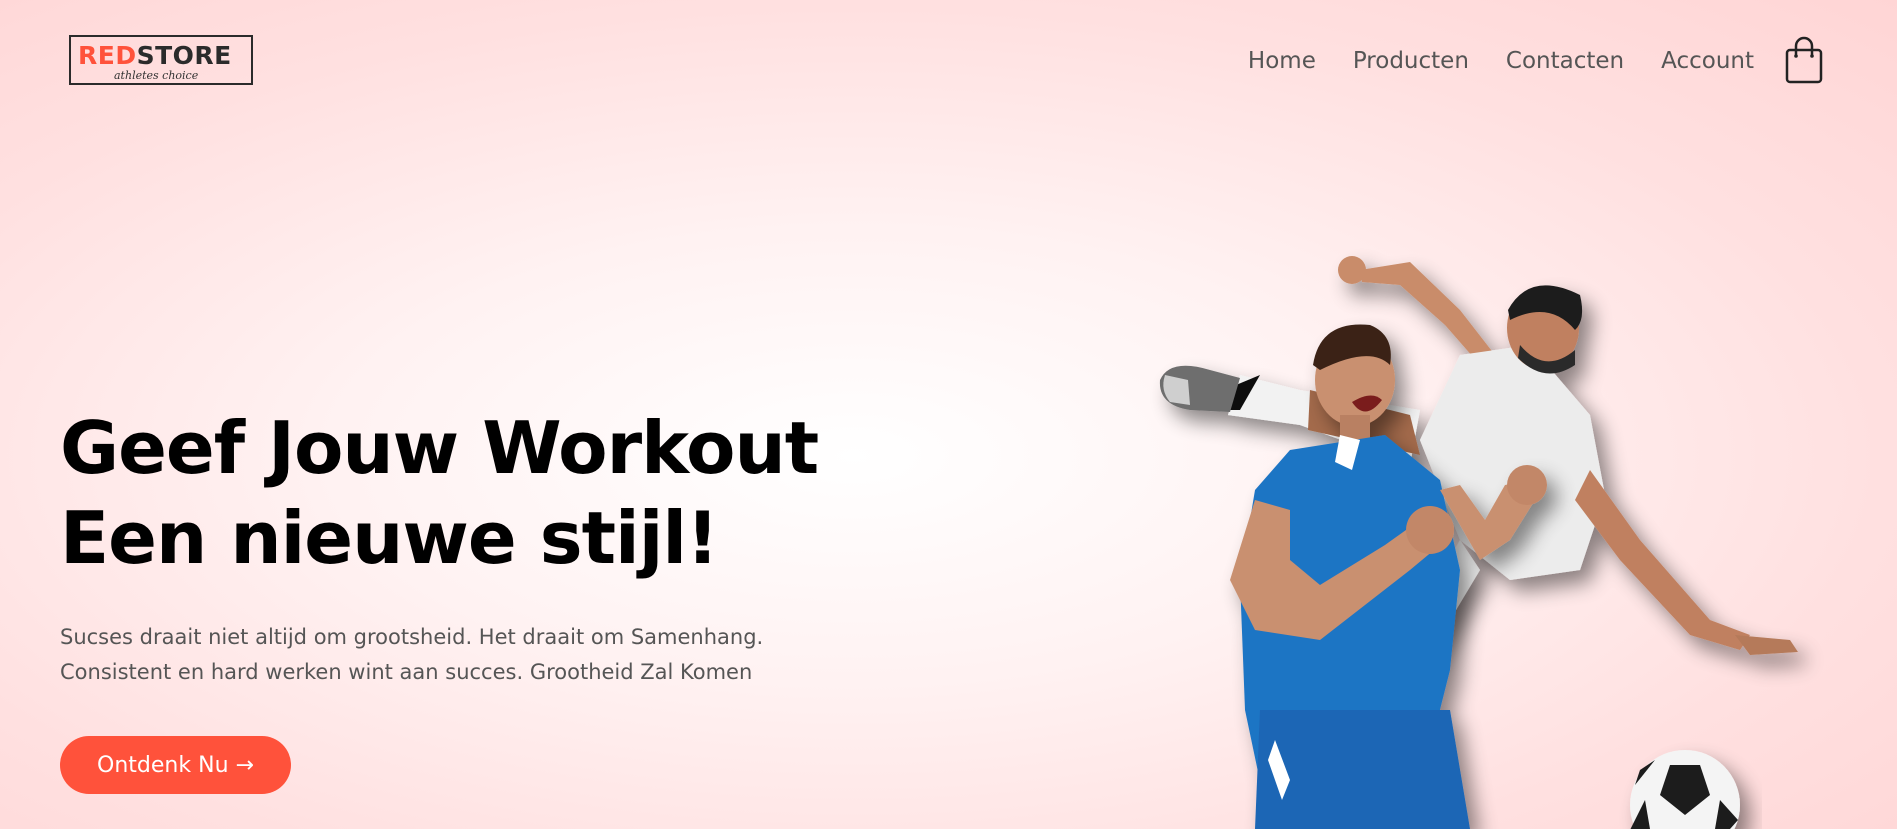 This screenshot has width=1897, height=829. Describe the element at coordinates (156, 75) in the screenshot. I see `logo-tagline: athletes choice` at that location.